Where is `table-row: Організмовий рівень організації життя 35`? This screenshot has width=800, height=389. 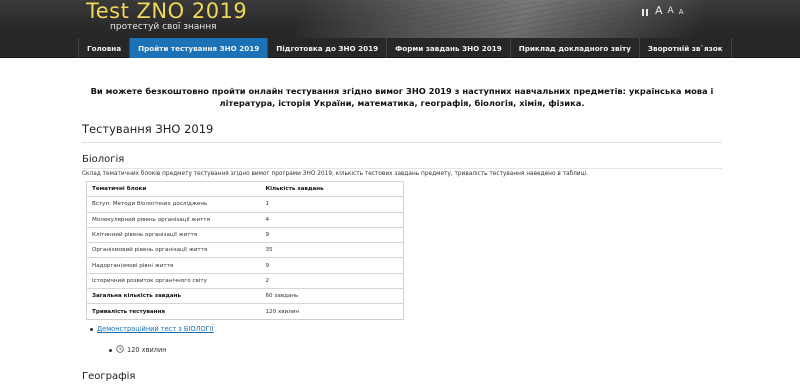
table-row: Організмовий рівень організації життя 35 is located at coordinates (245, 250).